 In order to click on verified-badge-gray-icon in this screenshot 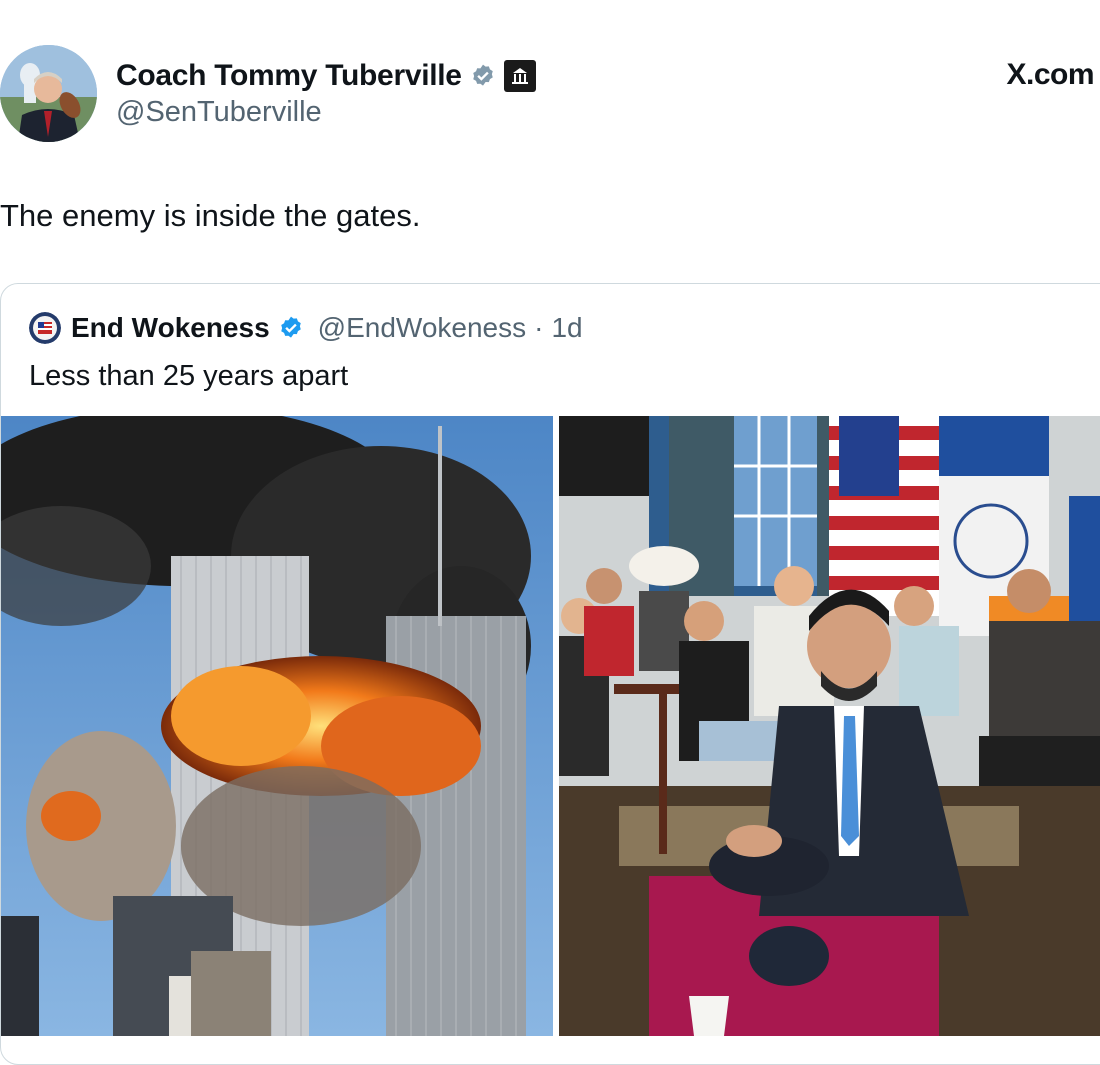, I will do `click(483, 76)`.